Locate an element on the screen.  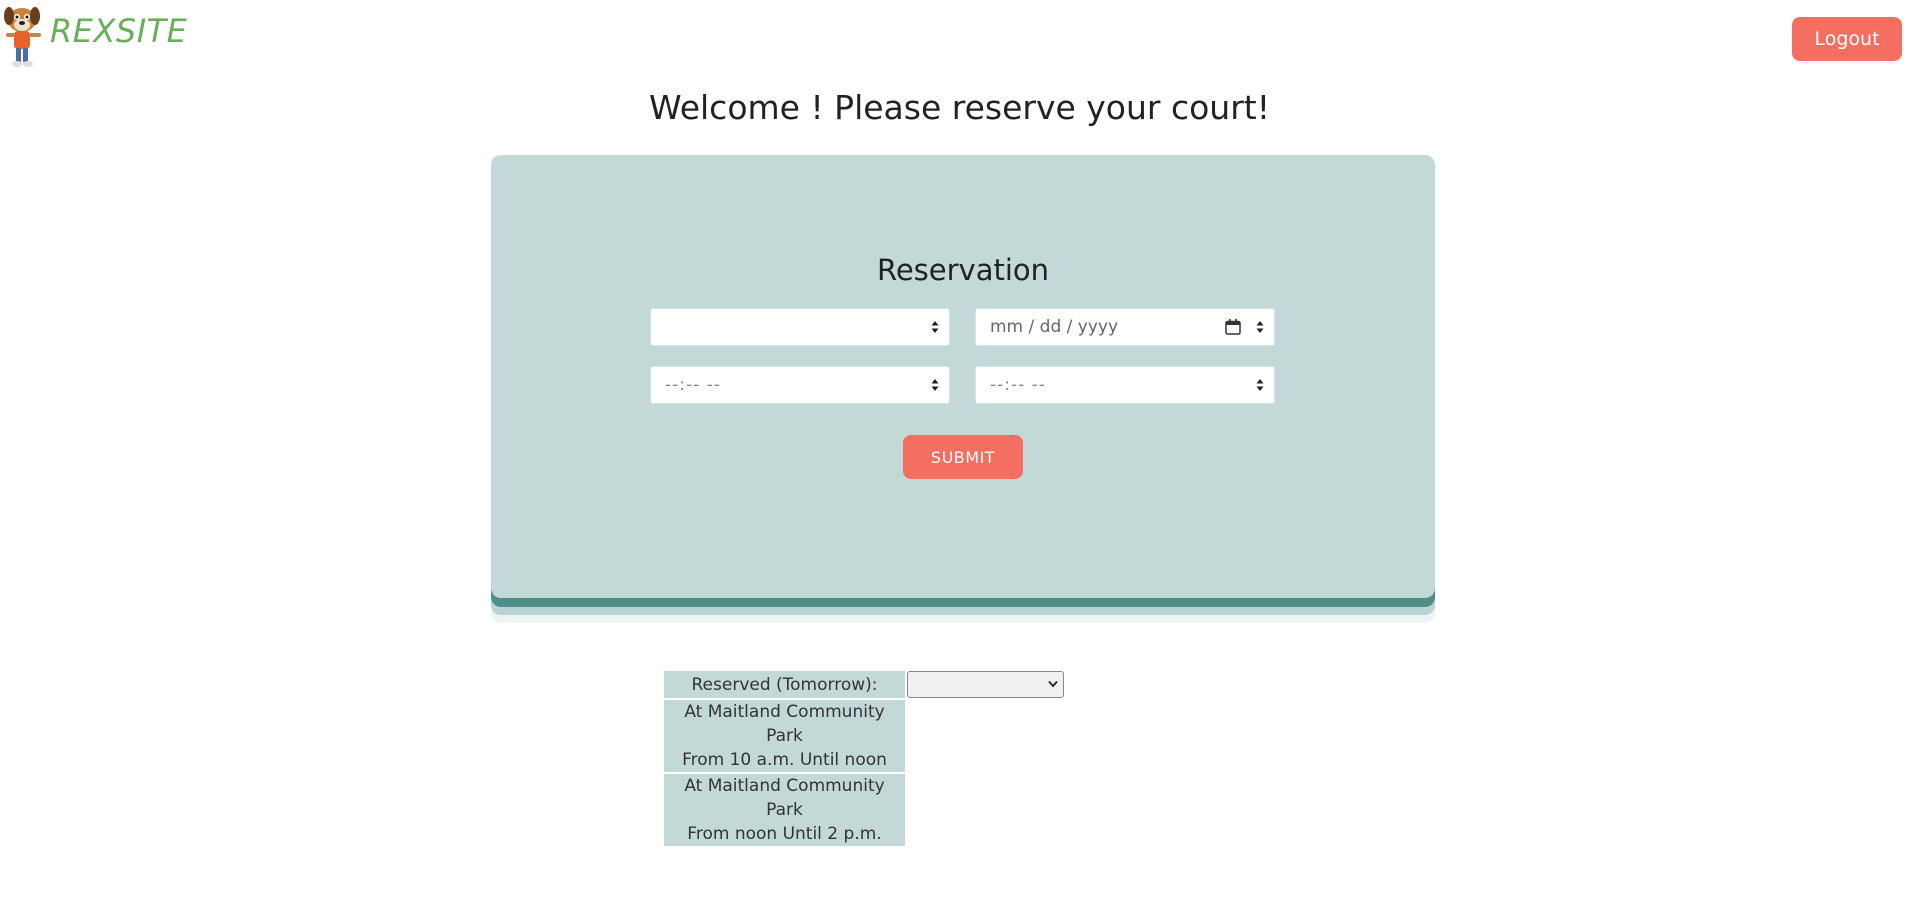
end-time-input: --:-- -- is located at coordinates (1125, 385).